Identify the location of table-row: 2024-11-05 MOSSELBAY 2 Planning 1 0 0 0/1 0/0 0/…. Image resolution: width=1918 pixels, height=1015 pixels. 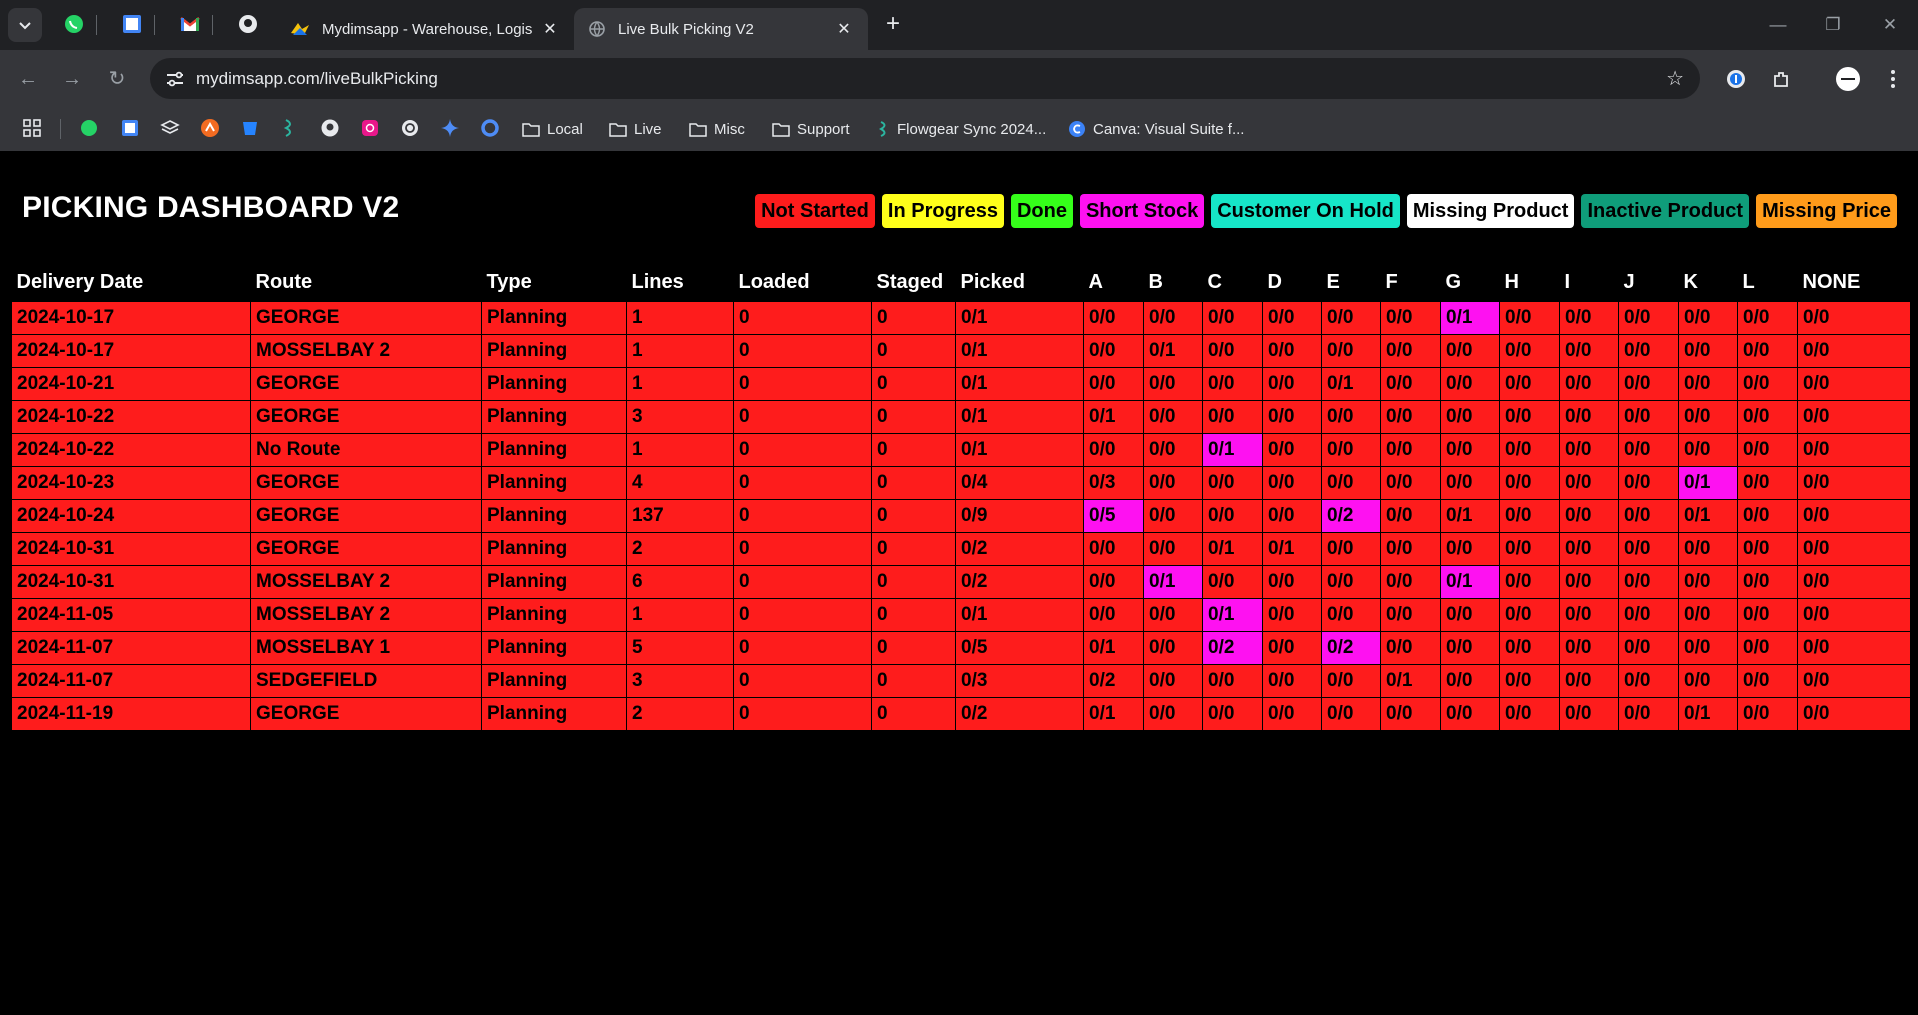
(961, 614).